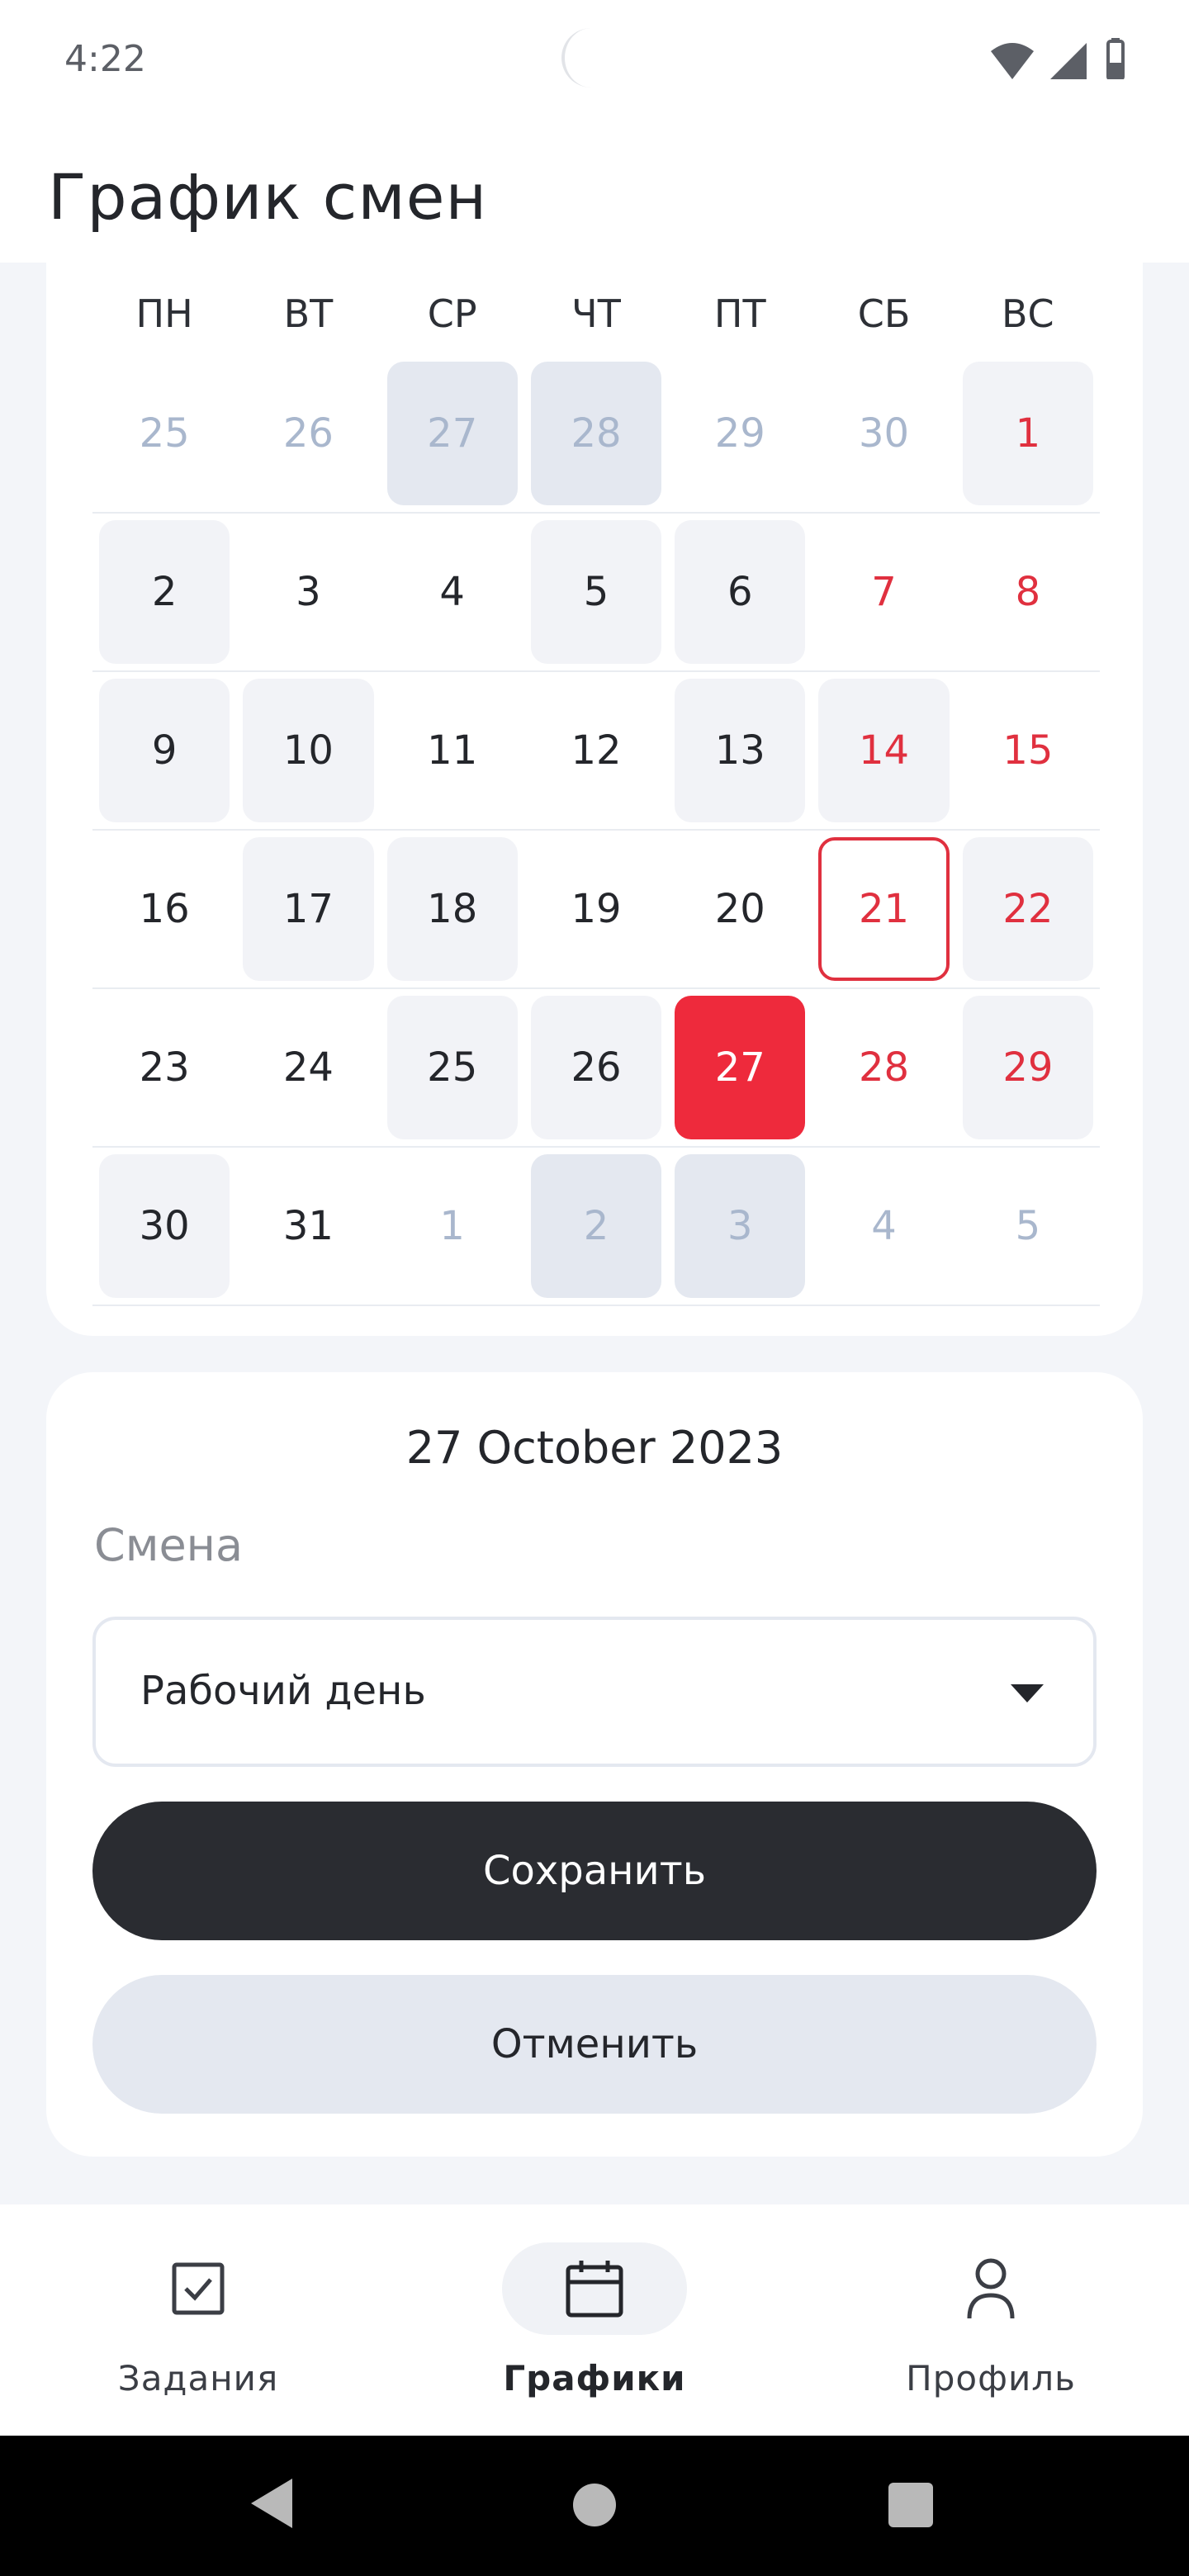 Image resolution: width=1189 pixels, height=2576 pixels. I want to click on calendar-day-cell: 20, so click(740, 909).